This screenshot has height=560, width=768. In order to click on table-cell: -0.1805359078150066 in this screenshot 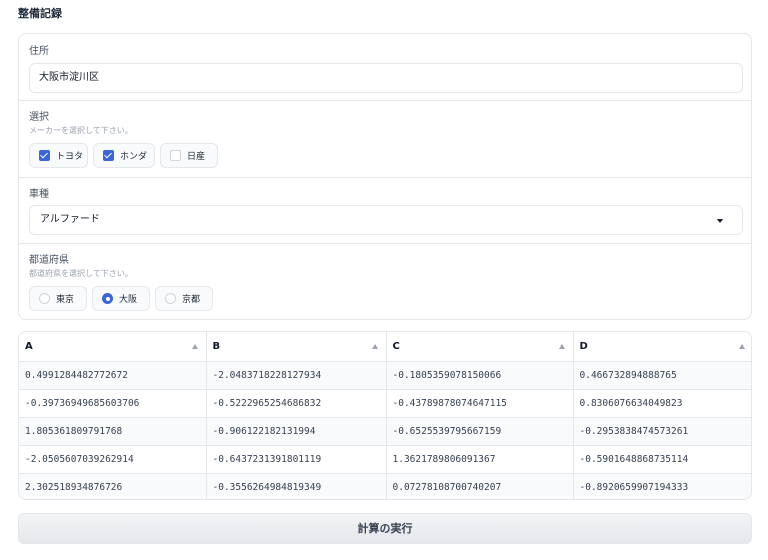, I will do `click(480, 375)`.